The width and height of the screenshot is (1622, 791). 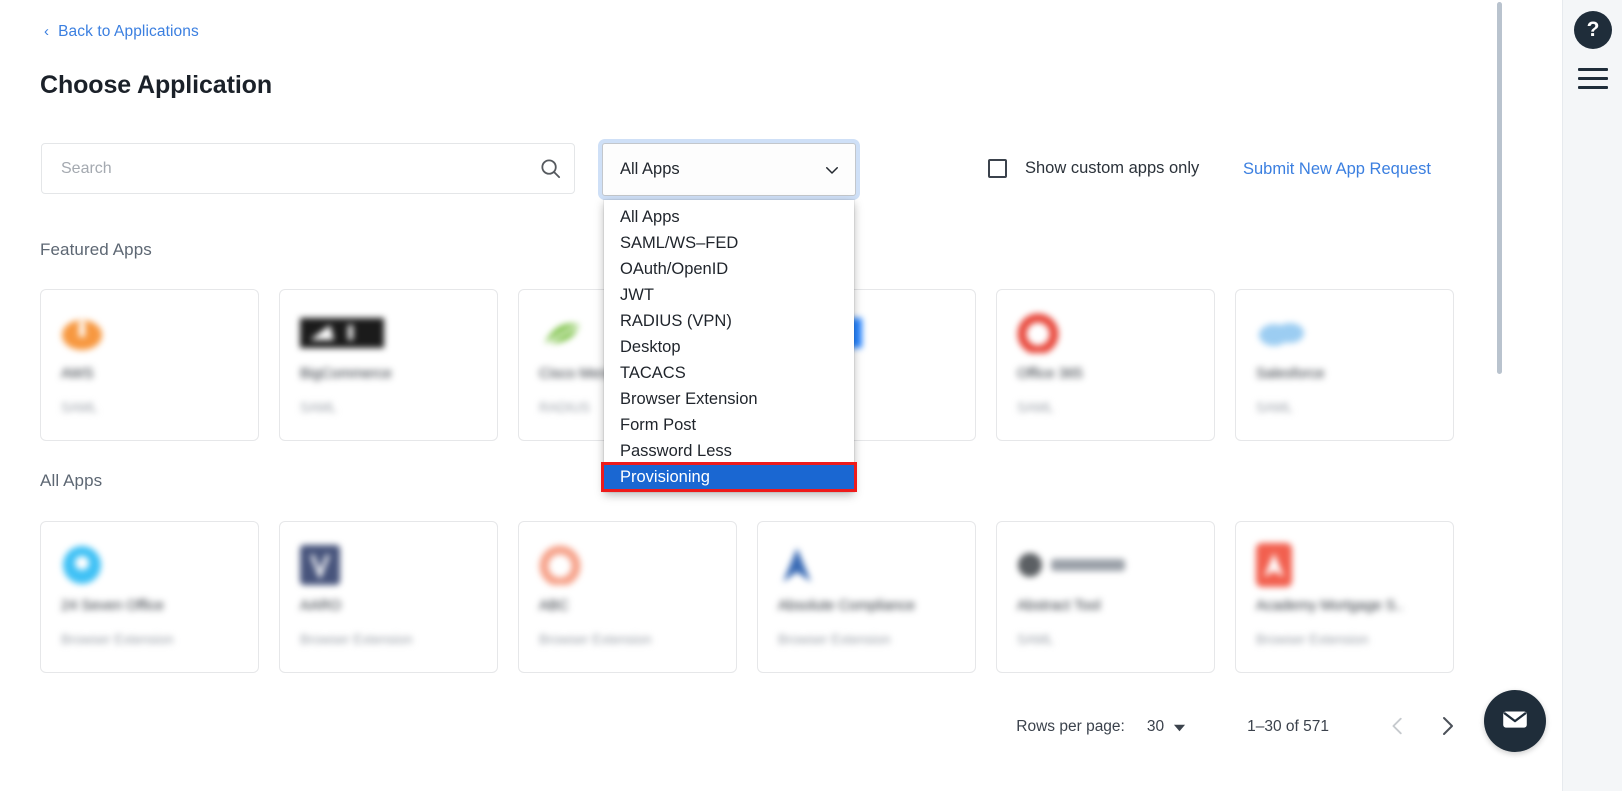 What do you see at coordinates (1105, 597) in the screenshot?
I see `app-card: Abstract Tool SAML` at bounding box center [1105, 597].